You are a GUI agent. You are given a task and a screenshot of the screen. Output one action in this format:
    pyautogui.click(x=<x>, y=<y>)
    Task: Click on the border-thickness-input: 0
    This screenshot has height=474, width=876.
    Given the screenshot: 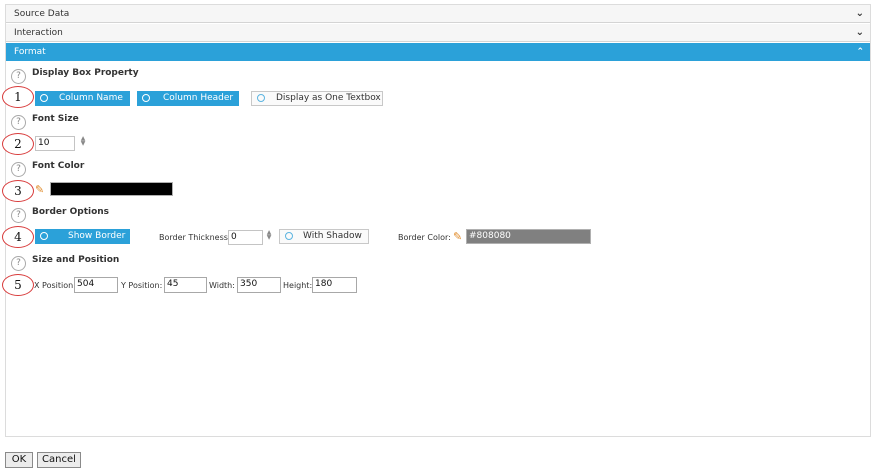 What is the action you would take?
    pyautogui.click(x=245, y=237)
    